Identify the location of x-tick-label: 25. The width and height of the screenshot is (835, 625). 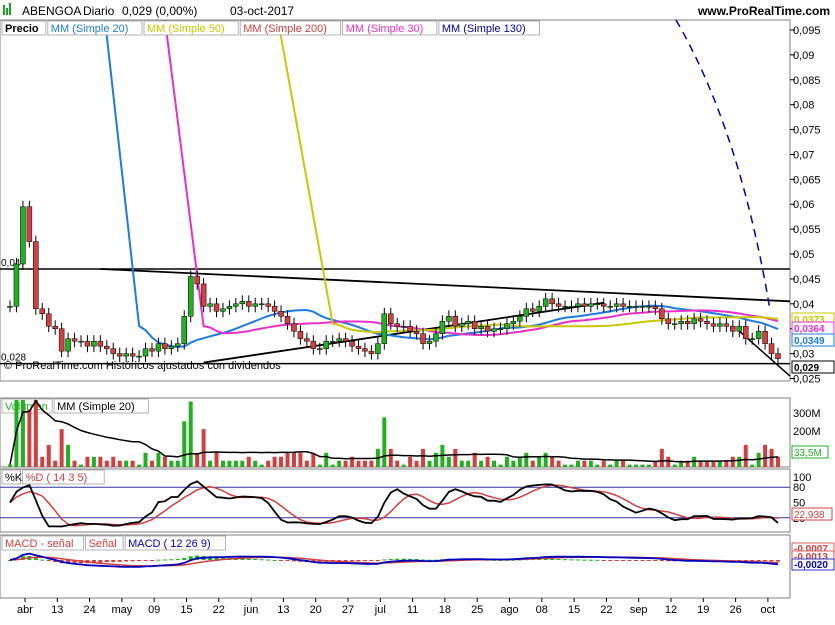
(477, 610).